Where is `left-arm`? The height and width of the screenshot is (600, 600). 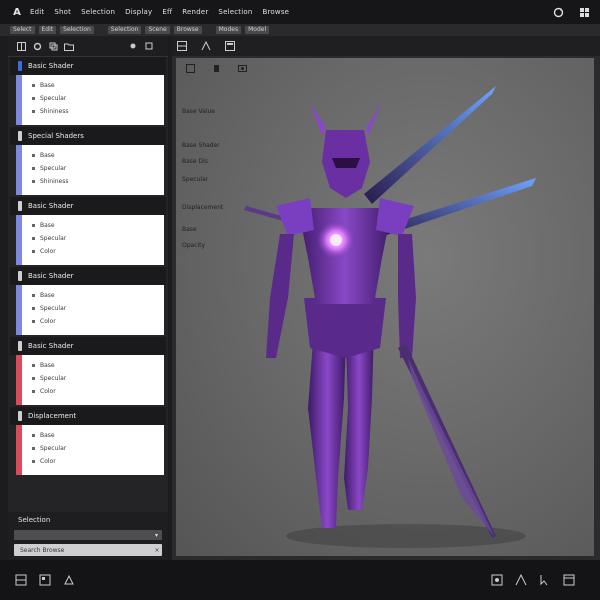 left-arm is located at coordinates (280, 296).